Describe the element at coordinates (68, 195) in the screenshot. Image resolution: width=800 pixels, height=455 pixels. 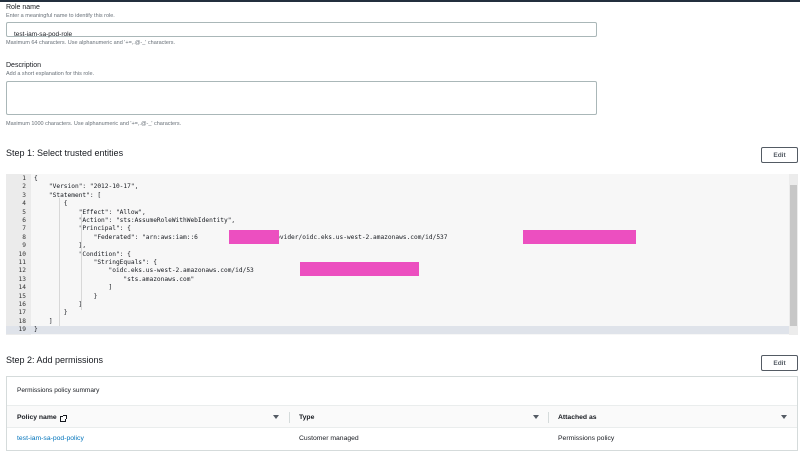
I see `code-text: "Statement": [` at that location.